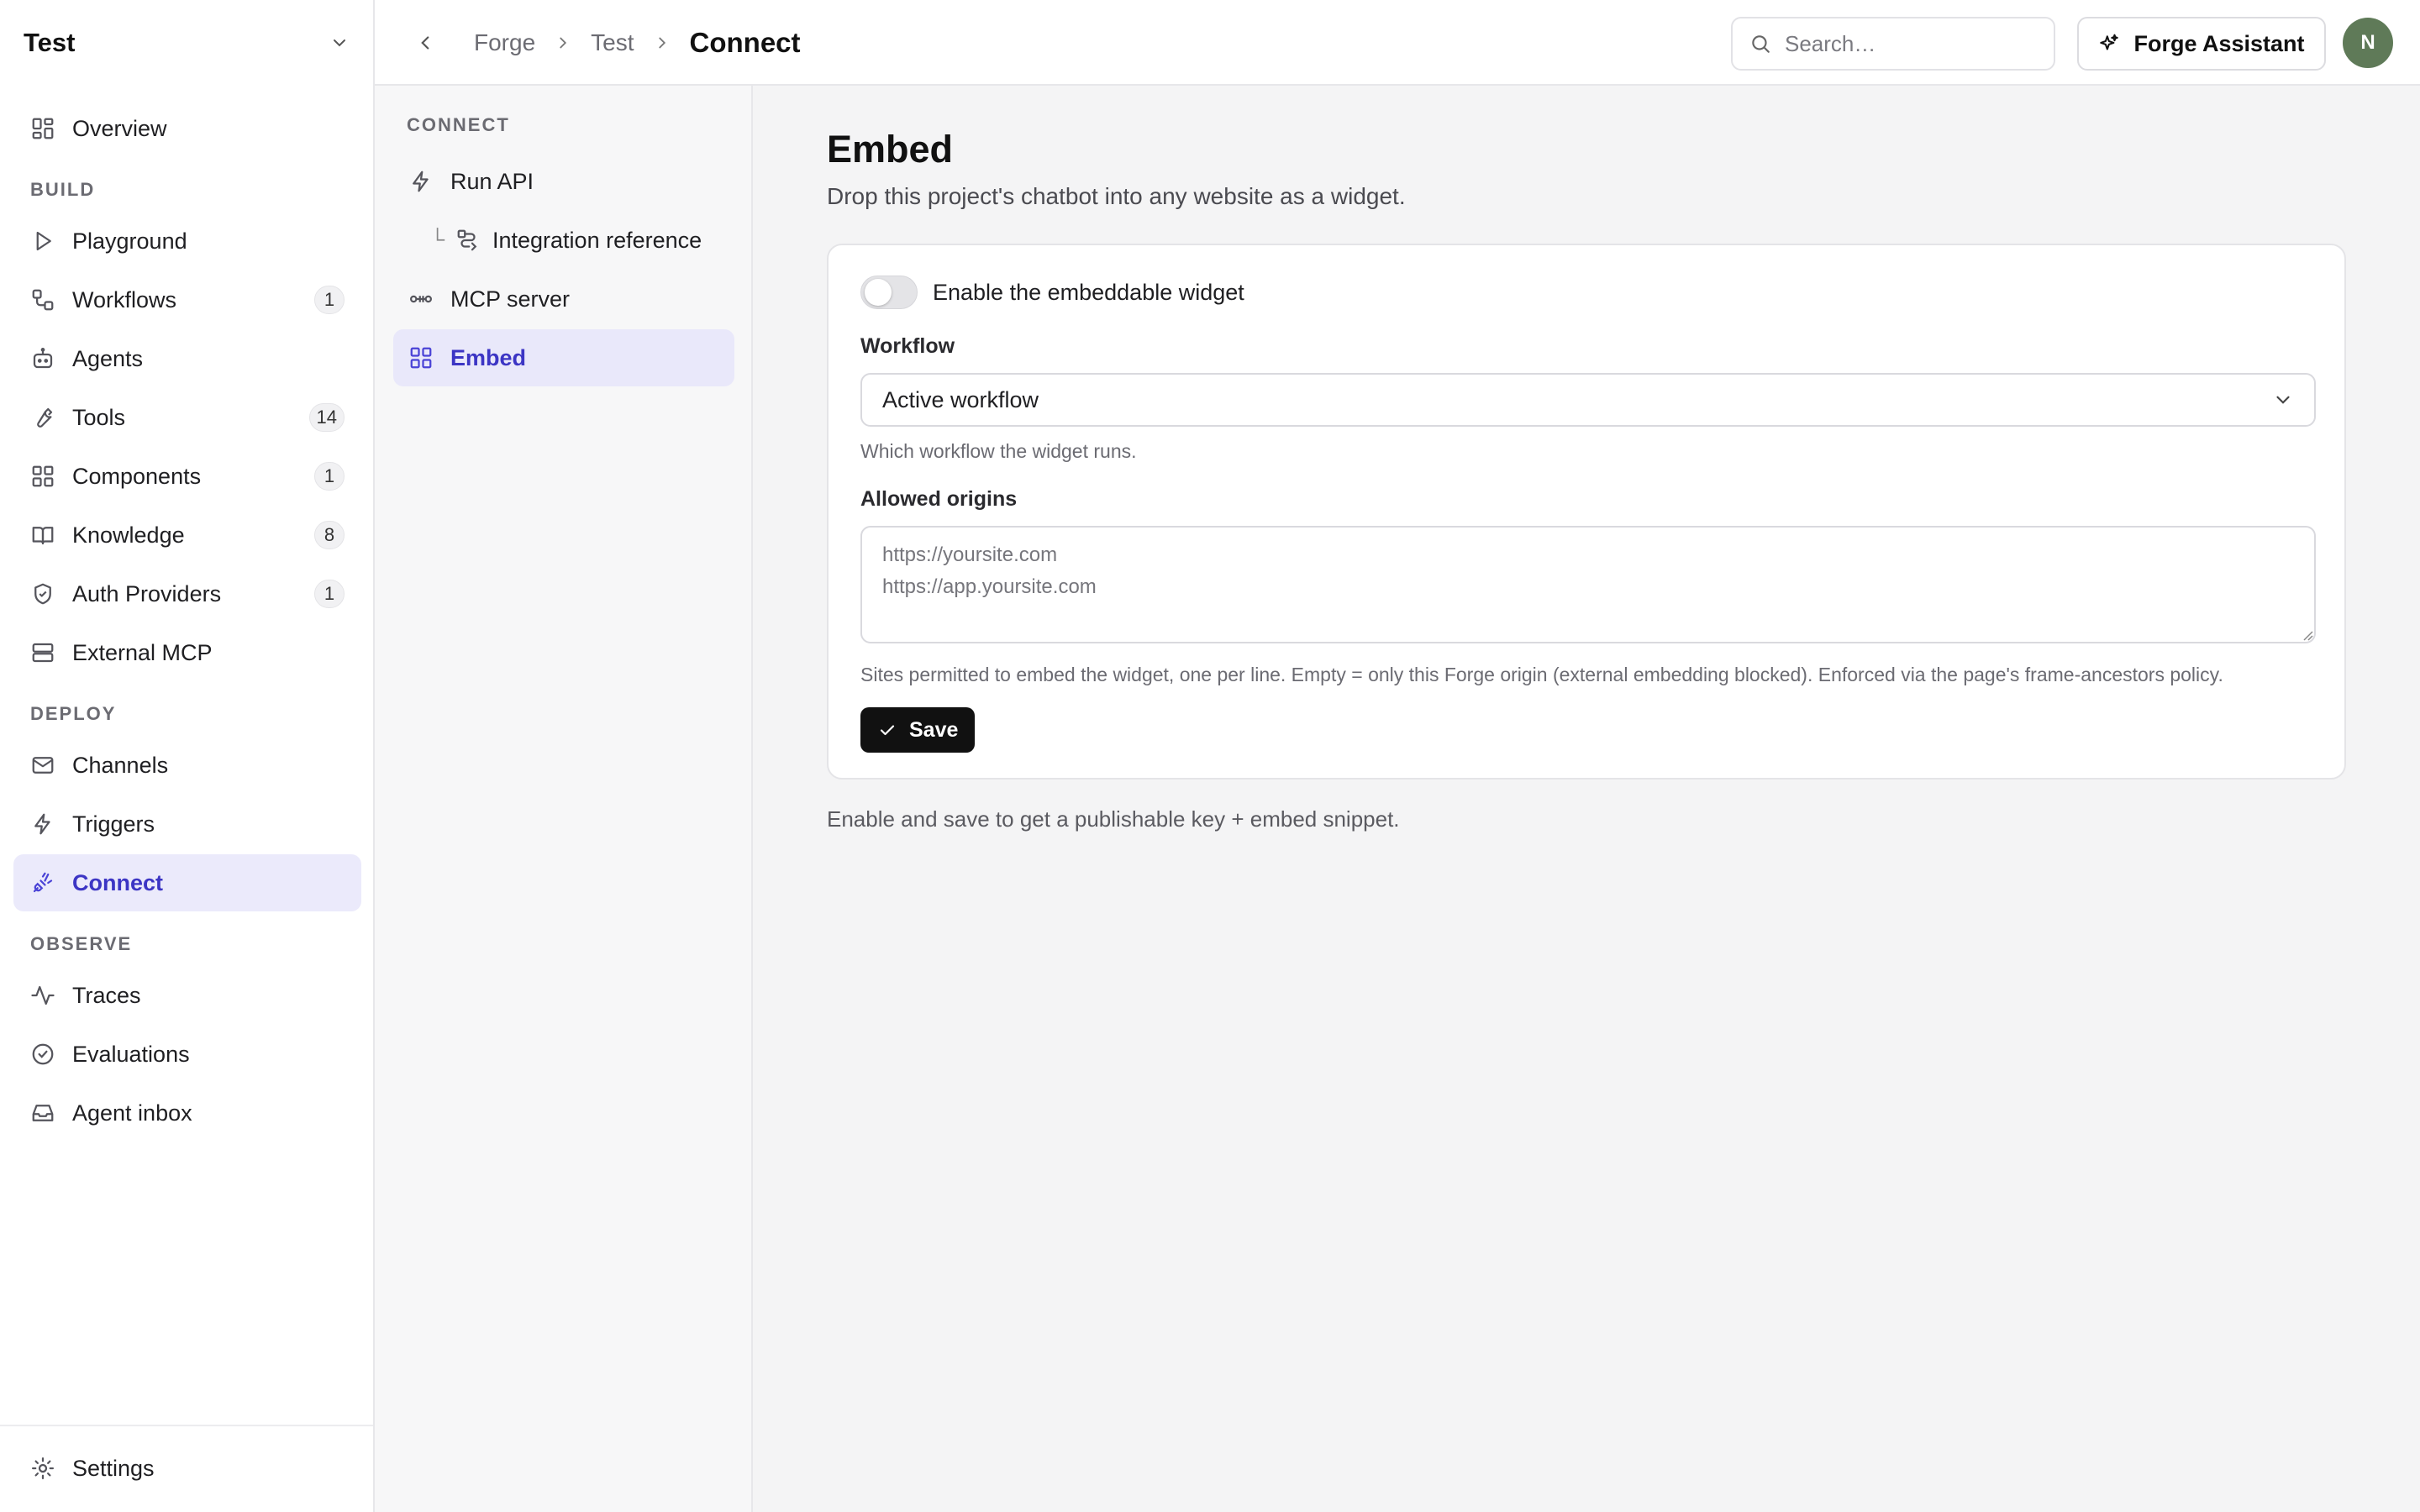 The height and width of the screenshot is (1512, 2420). I want to click on back-button, so click(425, 43).